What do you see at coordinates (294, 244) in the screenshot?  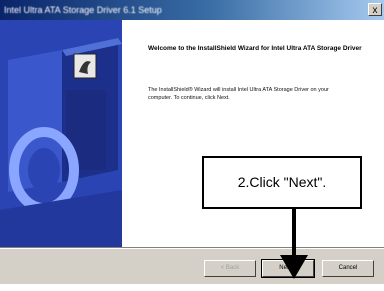 I see `arrow-down-icon` at bounding box center [294, 244].